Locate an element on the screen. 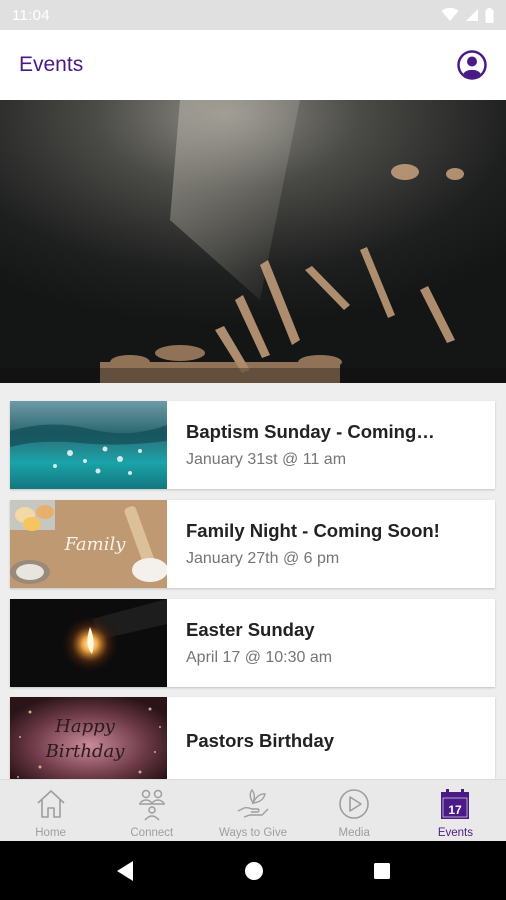 This screenshot has height=900, width=506. tab-home: Home is located at coordinates (50, 810).